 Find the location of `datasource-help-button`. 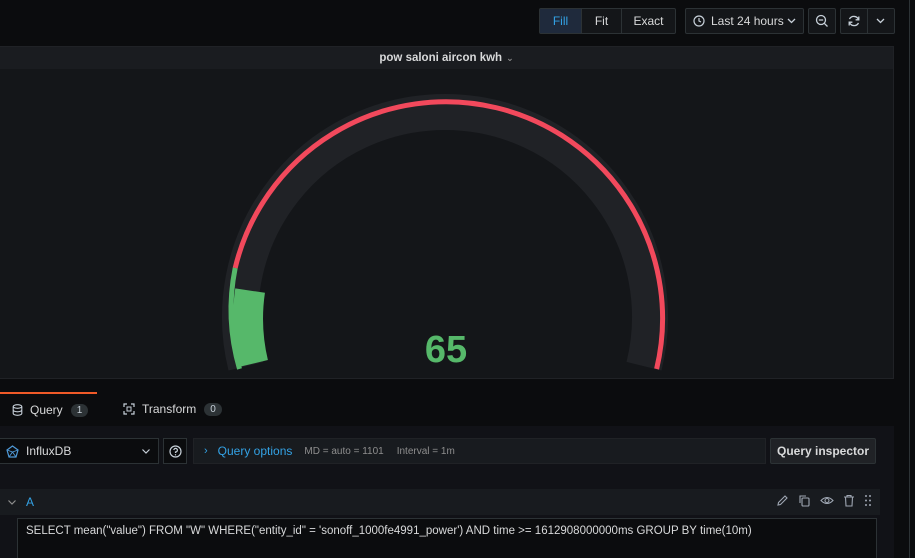

datasource-help-button is located at coordinates (175, 451).